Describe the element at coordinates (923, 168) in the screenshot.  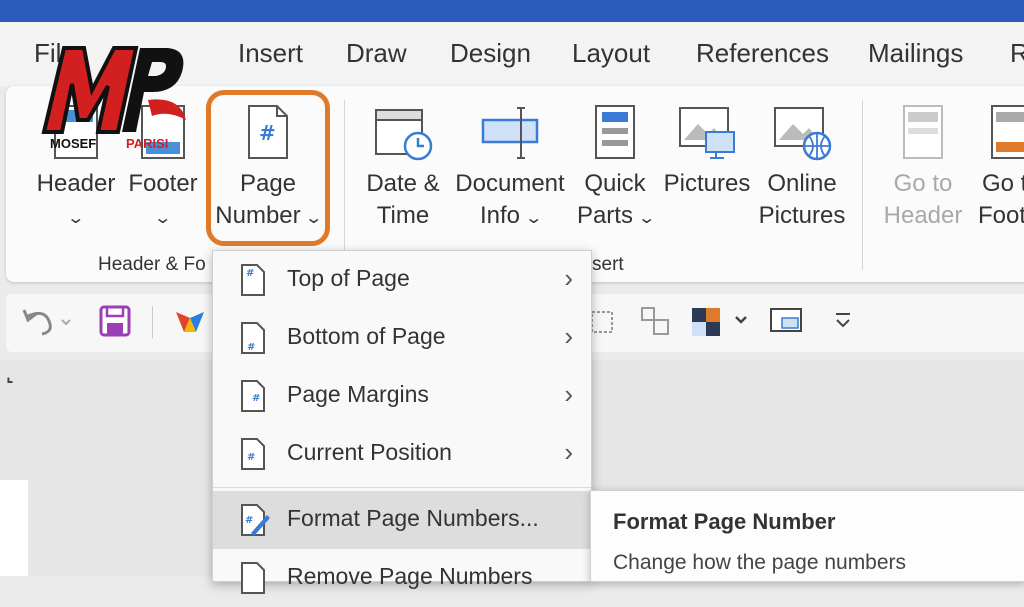
I see `go-to-header-button: Go to Header` at that location.